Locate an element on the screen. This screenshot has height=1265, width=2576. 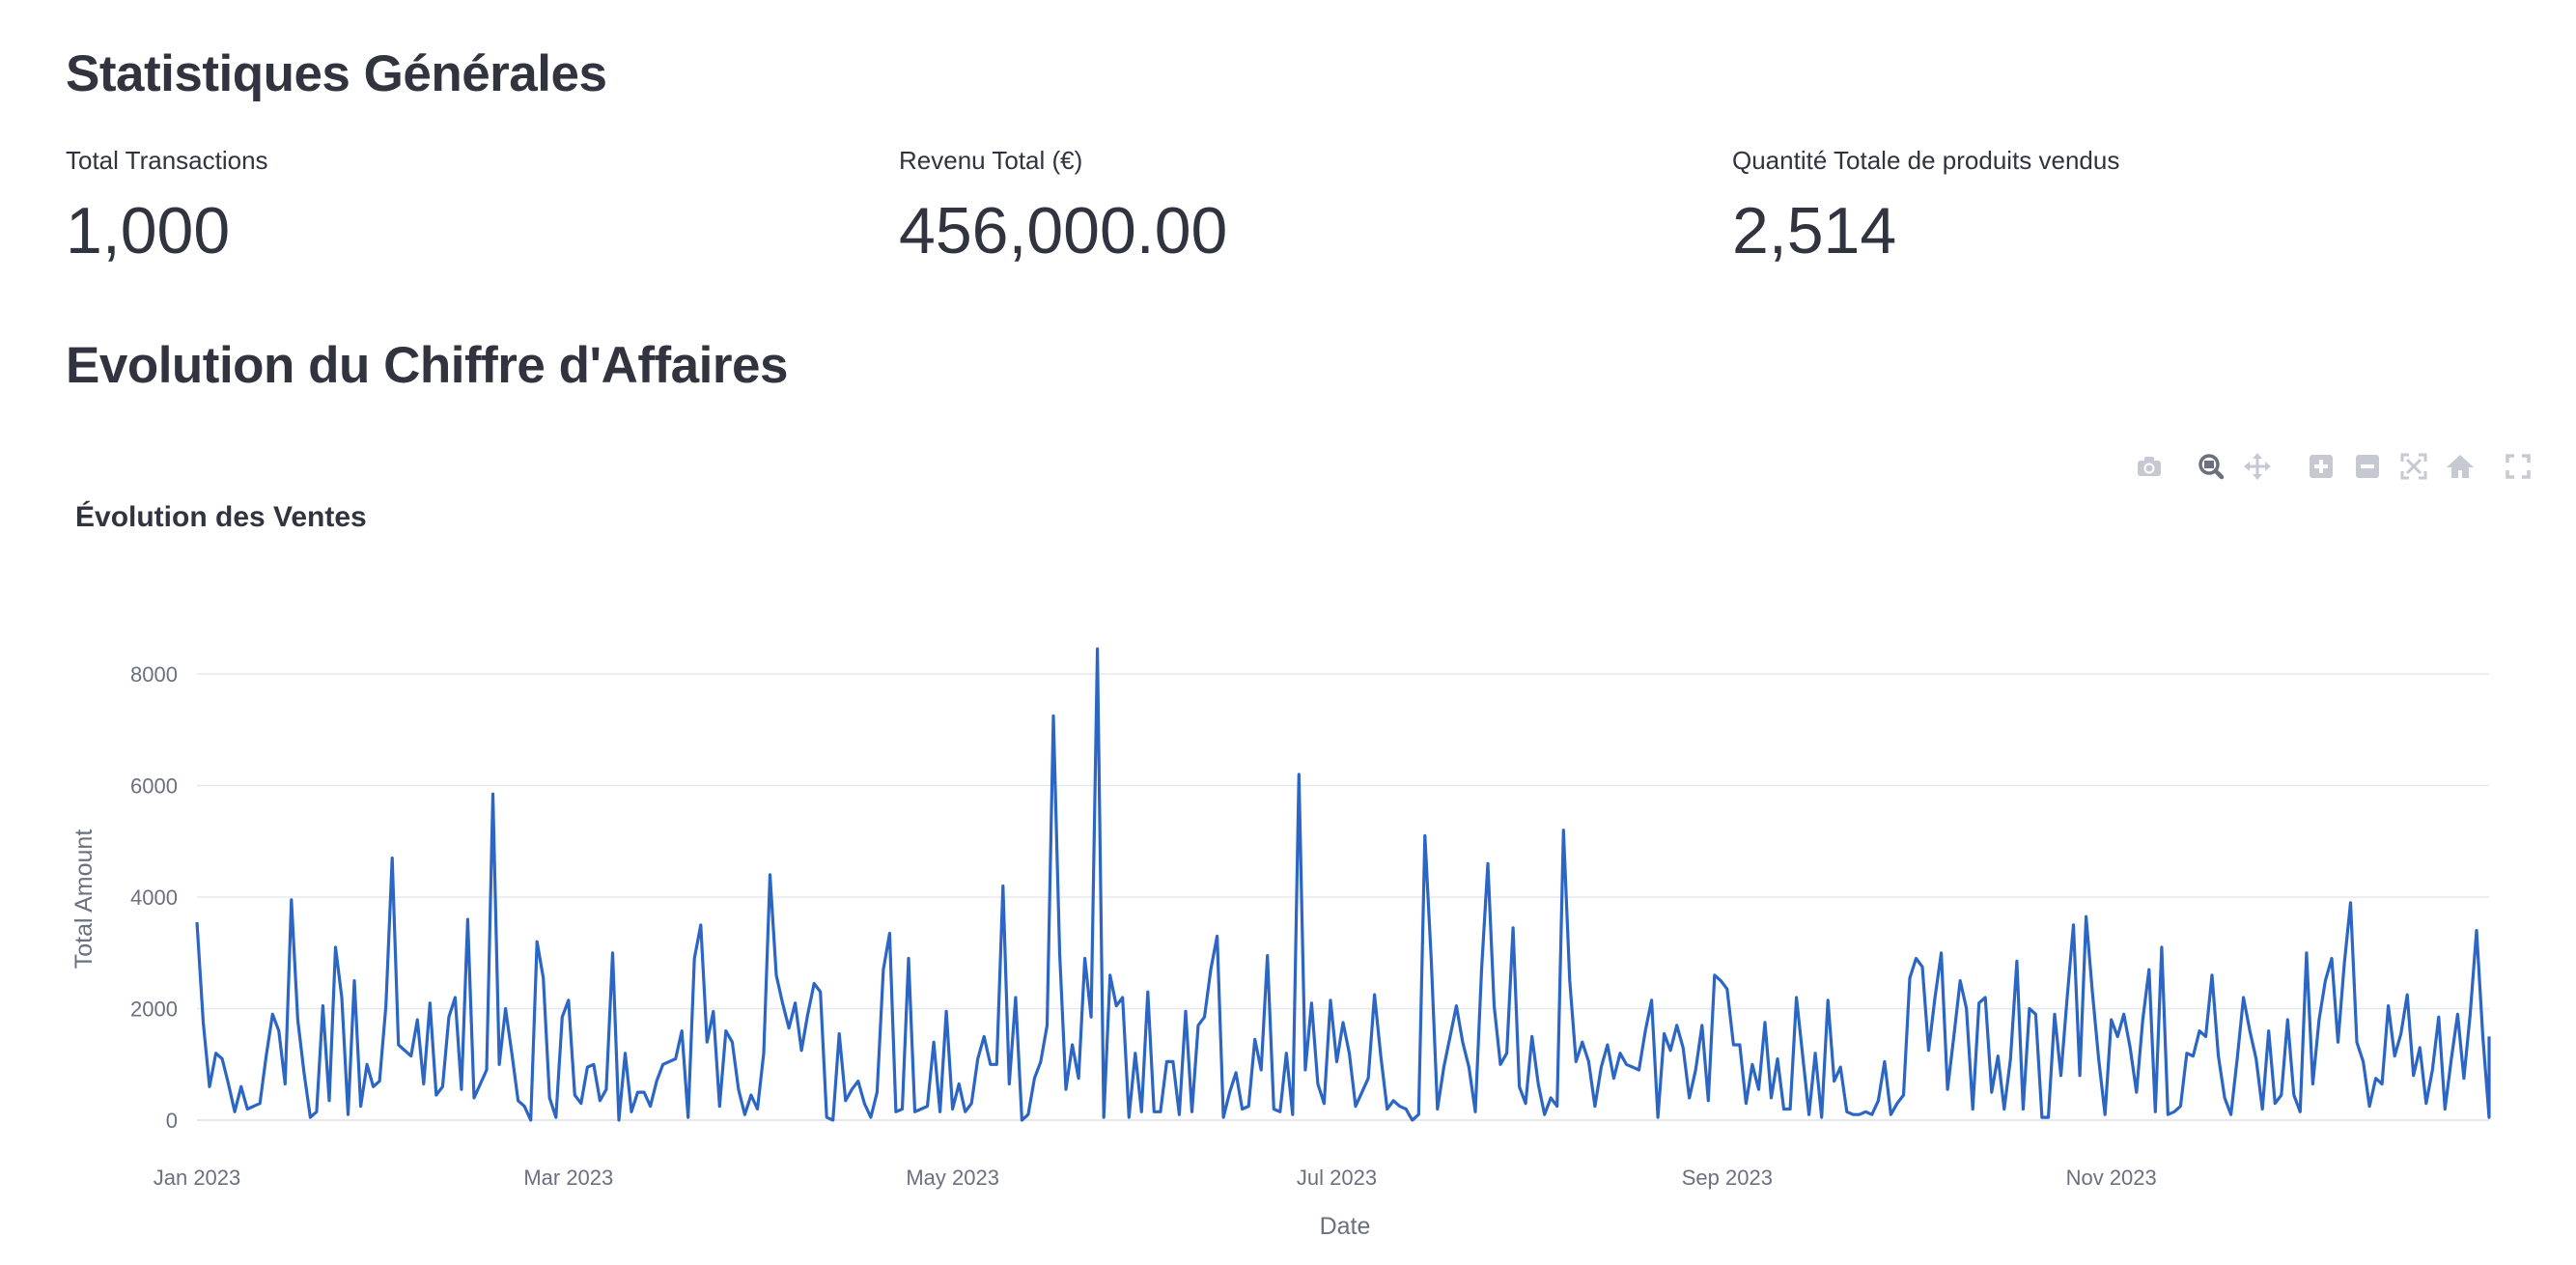
x-tick-label: Sep 2023 is located at coordinates (1728, 1178).